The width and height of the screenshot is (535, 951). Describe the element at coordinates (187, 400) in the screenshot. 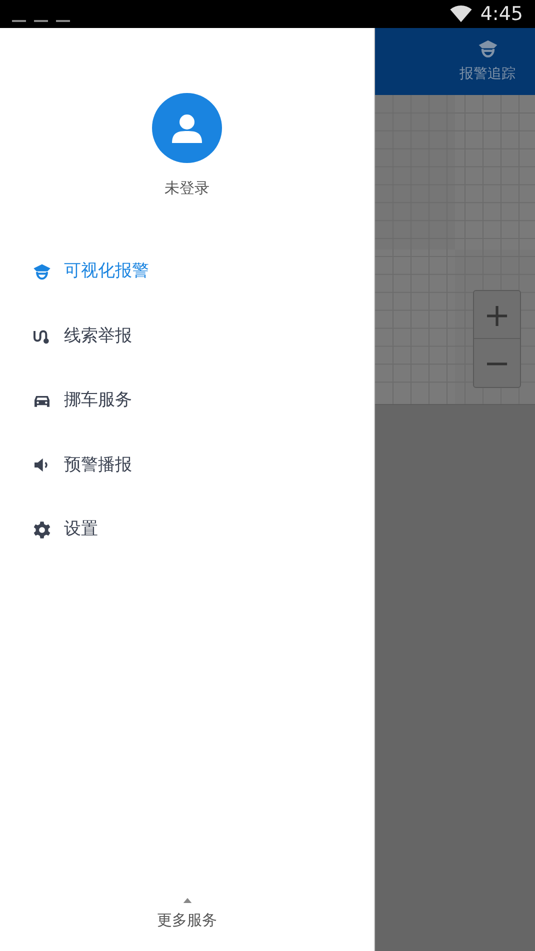

I see `menu-item: 挪车服务` at that location.